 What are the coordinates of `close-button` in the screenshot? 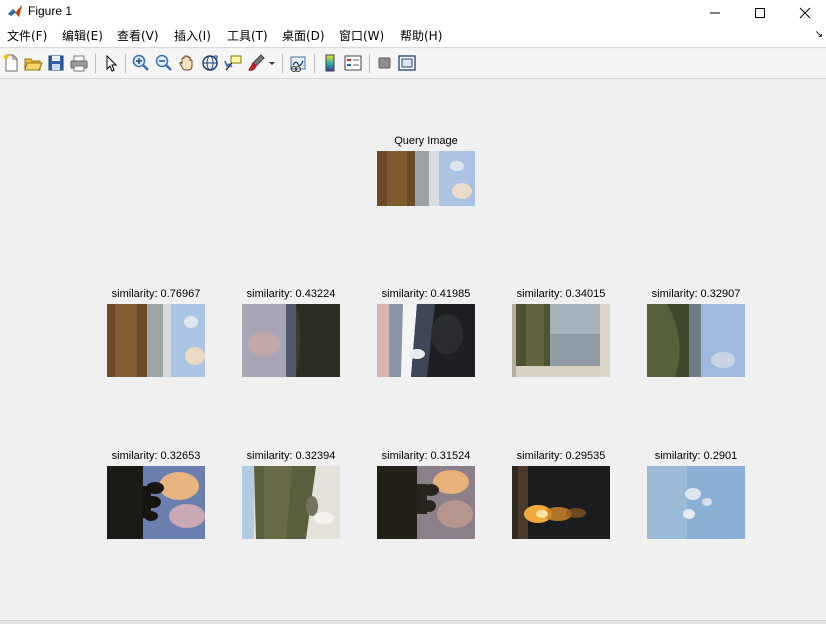 It's located at (804, 12).